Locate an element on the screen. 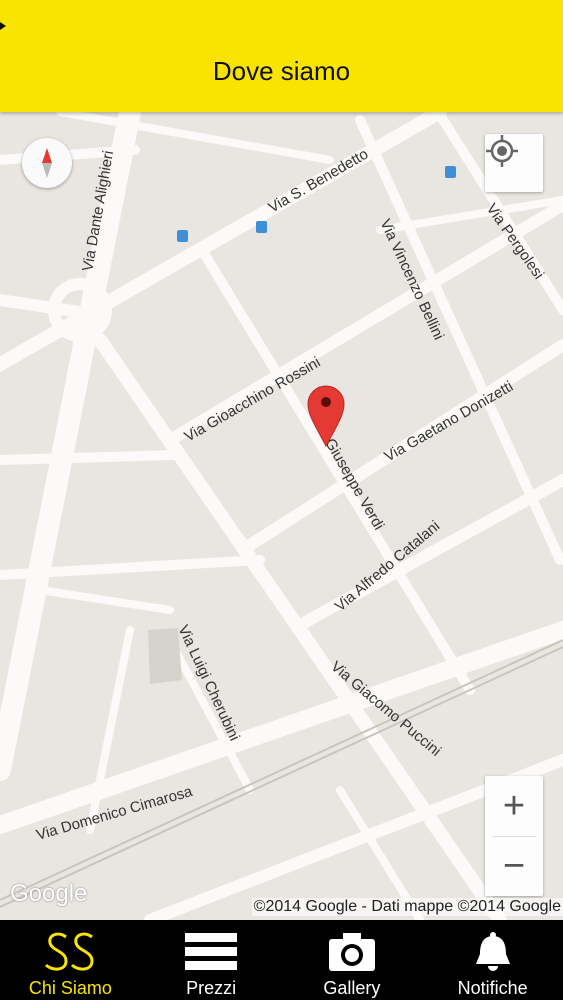 This screenshot has width=563, height=1000. bell-icon is located at coordinates (492, 952).